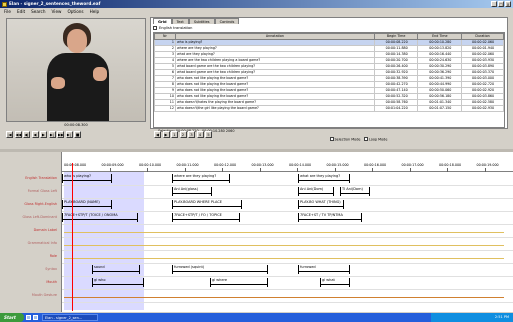  I want to click on annotation-box: gl where, so click(239, 282).